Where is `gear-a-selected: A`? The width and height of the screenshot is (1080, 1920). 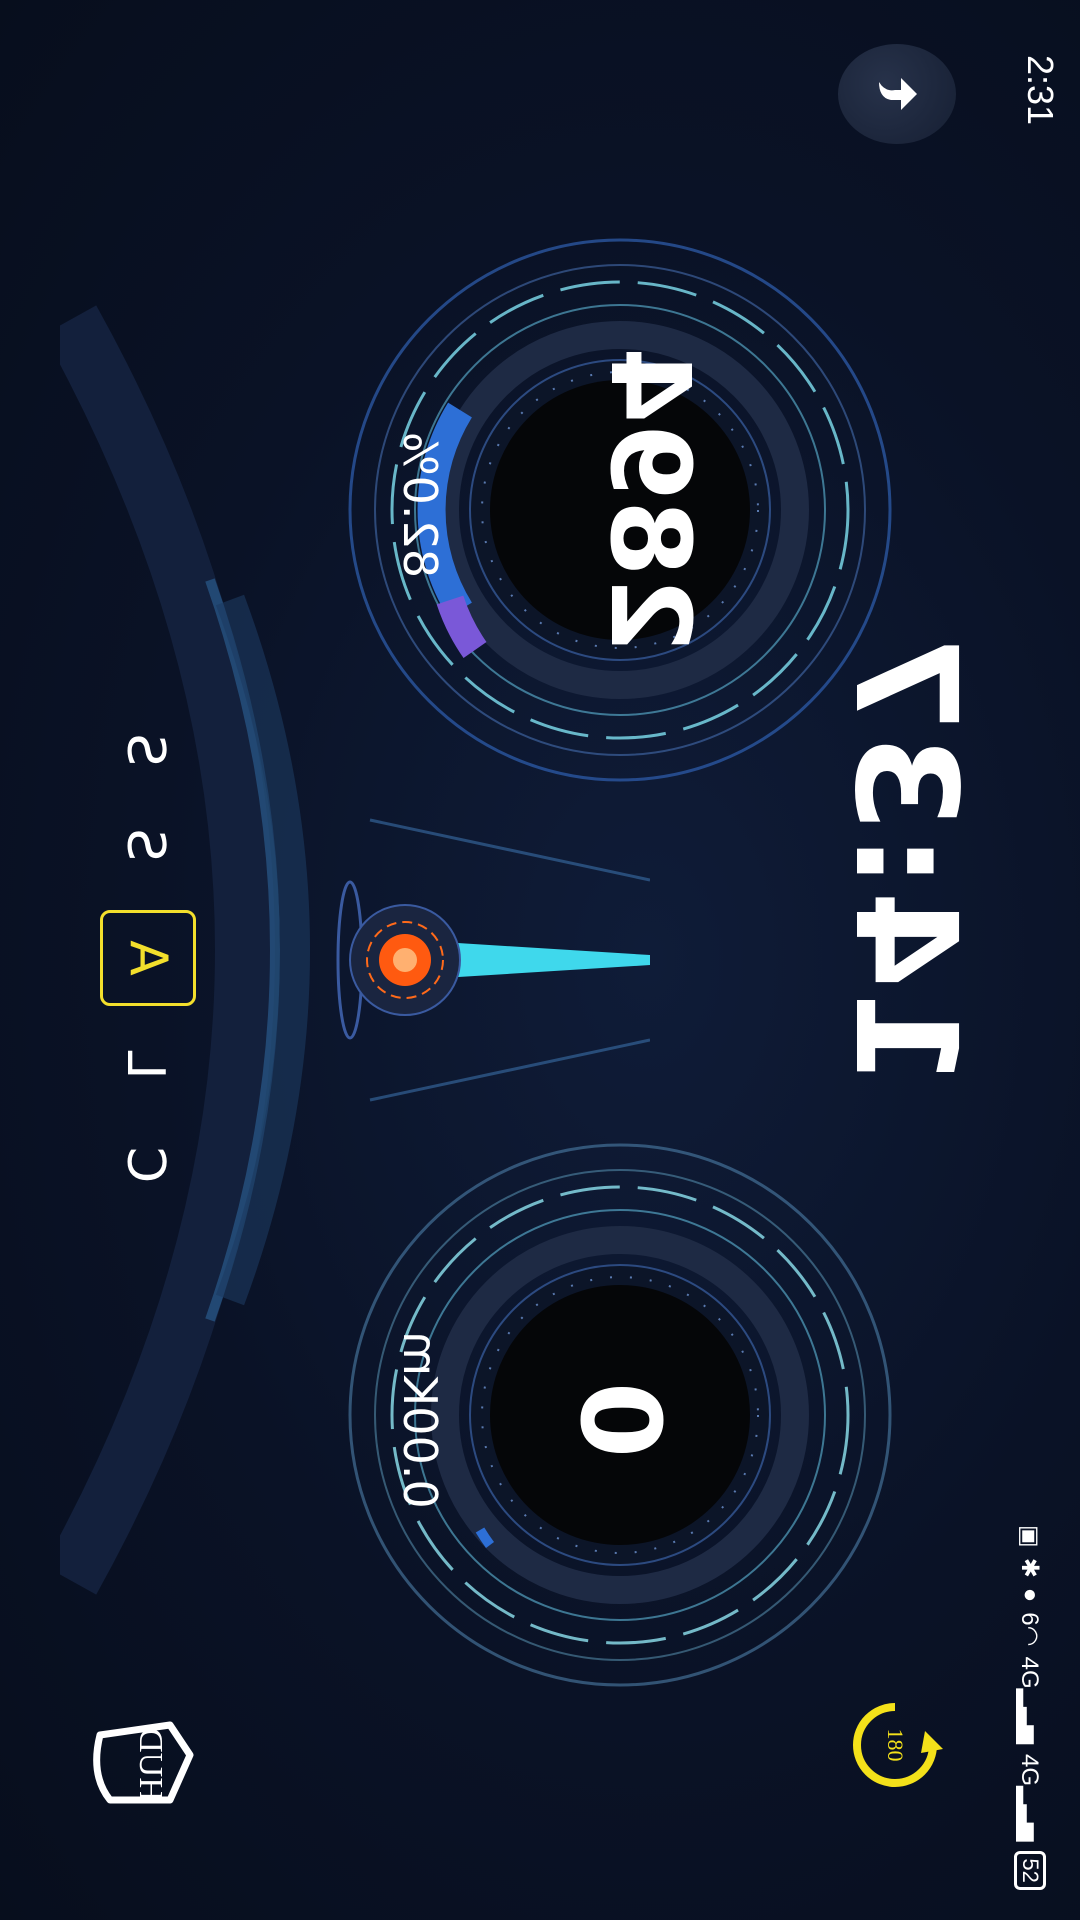
gear-a-selected: A is located at coordinates (148, 958).